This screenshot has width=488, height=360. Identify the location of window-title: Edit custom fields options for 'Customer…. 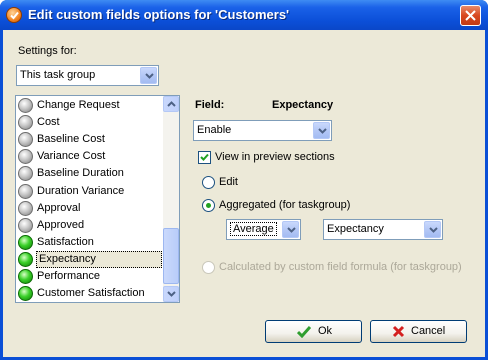
(159, 14).